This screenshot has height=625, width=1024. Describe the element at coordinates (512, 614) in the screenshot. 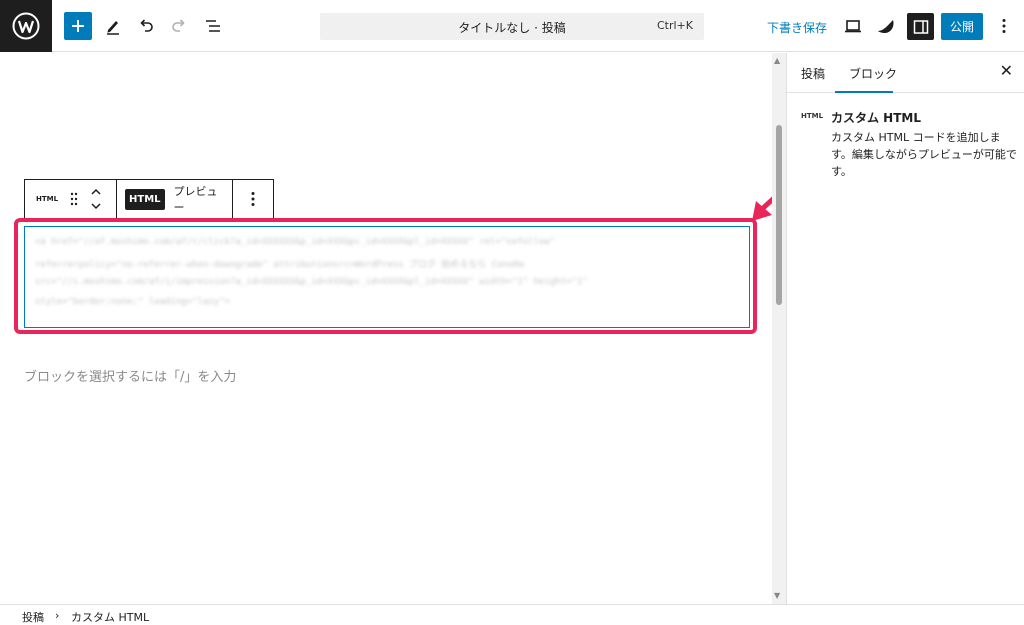

I see `breadcrumb: 投稿 › カスタム HTML` at that location.